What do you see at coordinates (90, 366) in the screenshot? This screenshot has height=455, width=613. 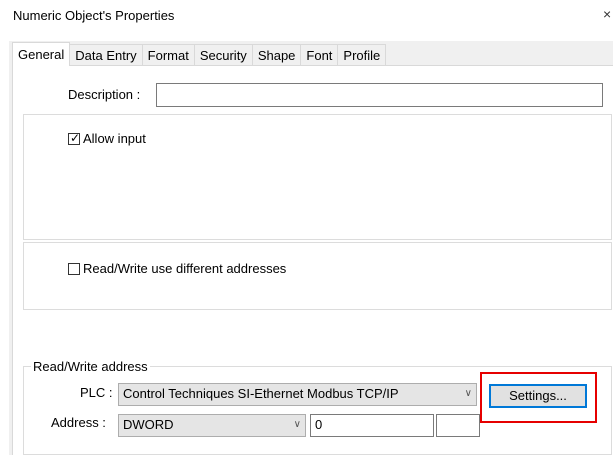 I see `rw-address-group-title: Read/Write address` at bounding box center [90, 366].